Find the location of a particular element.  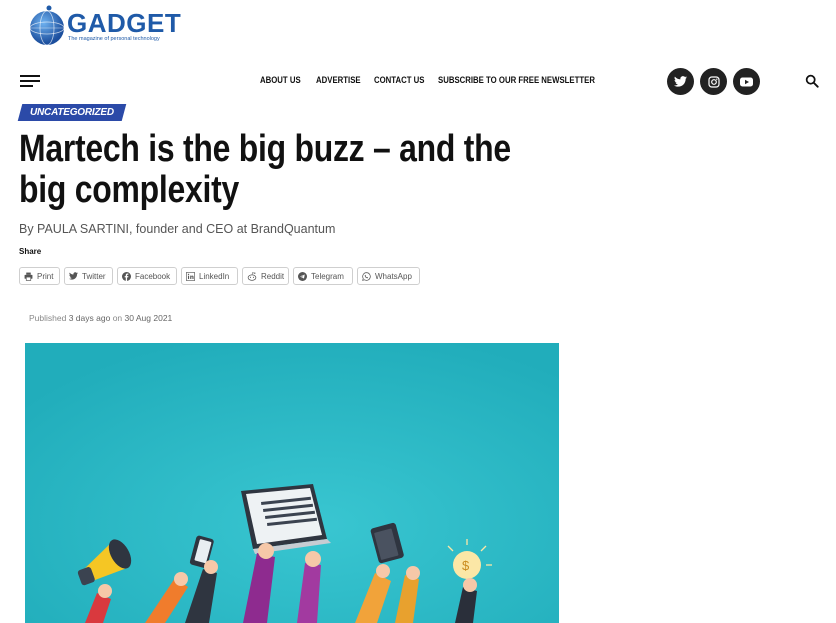

category-badge: UNCATEGORIZED is located at coordinates (72, 112).